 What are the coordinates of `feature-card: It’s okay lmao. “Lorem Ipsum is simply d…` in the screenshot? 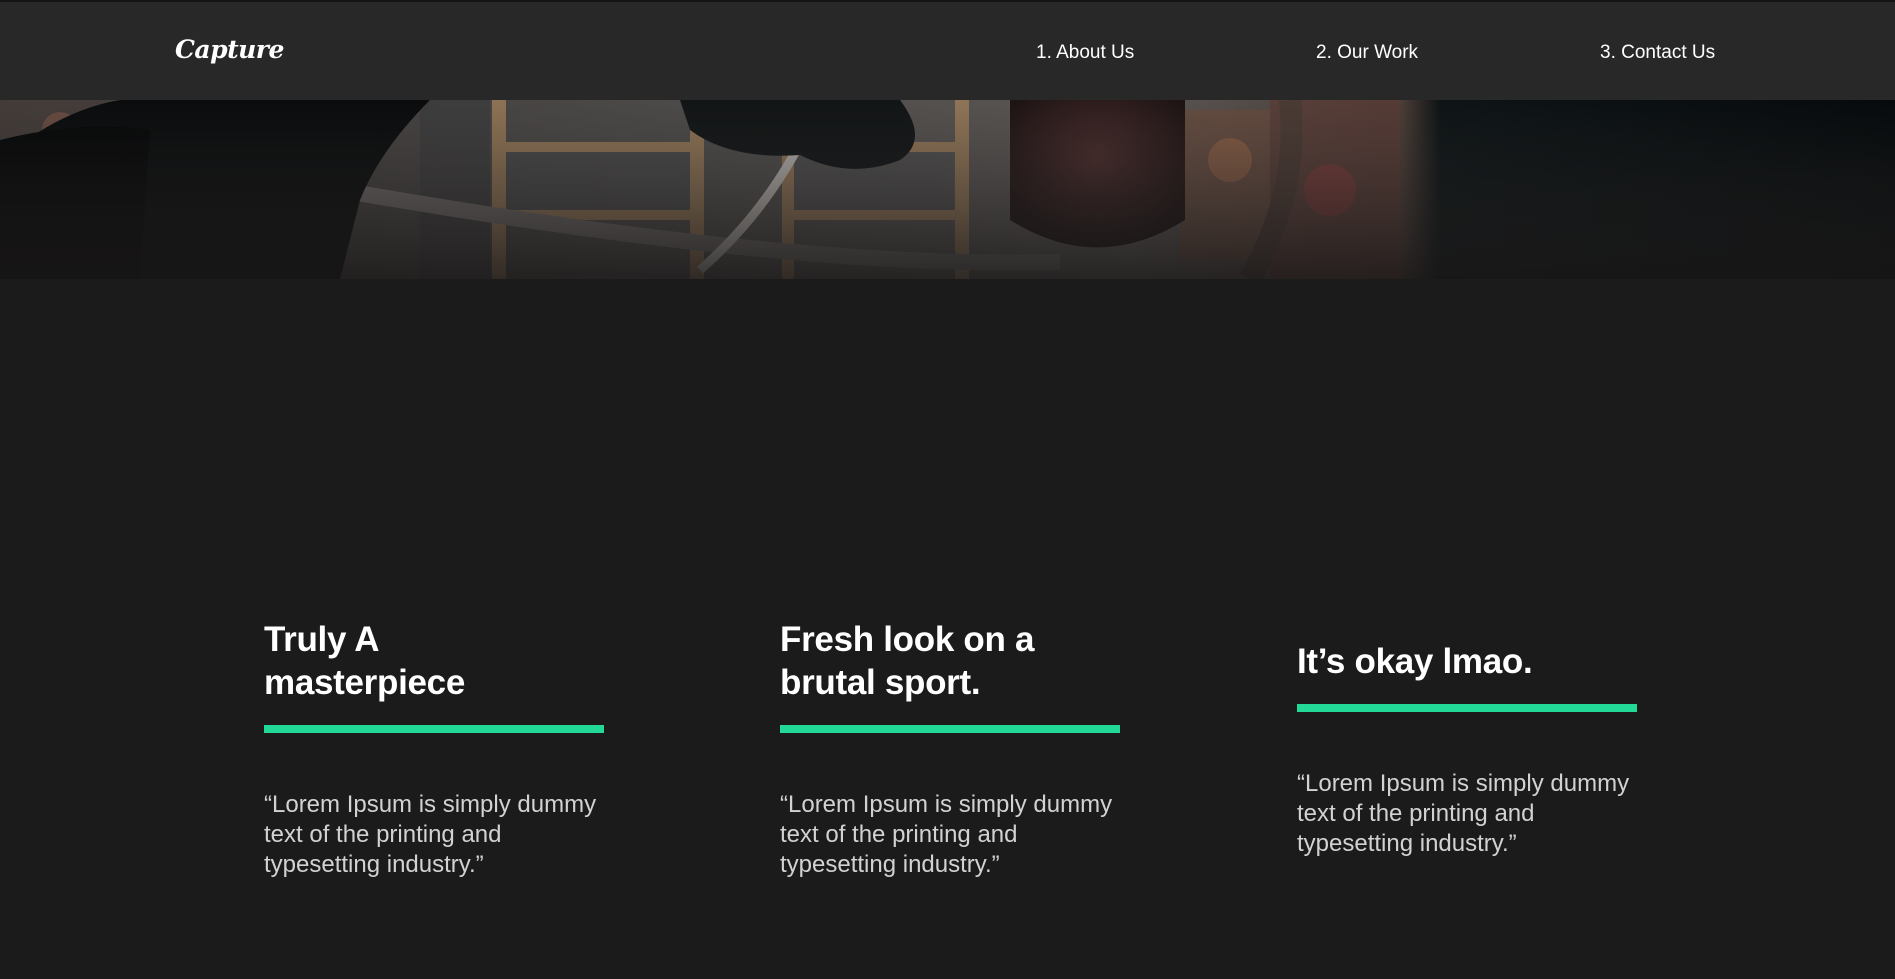 It's located at (1467, 749).